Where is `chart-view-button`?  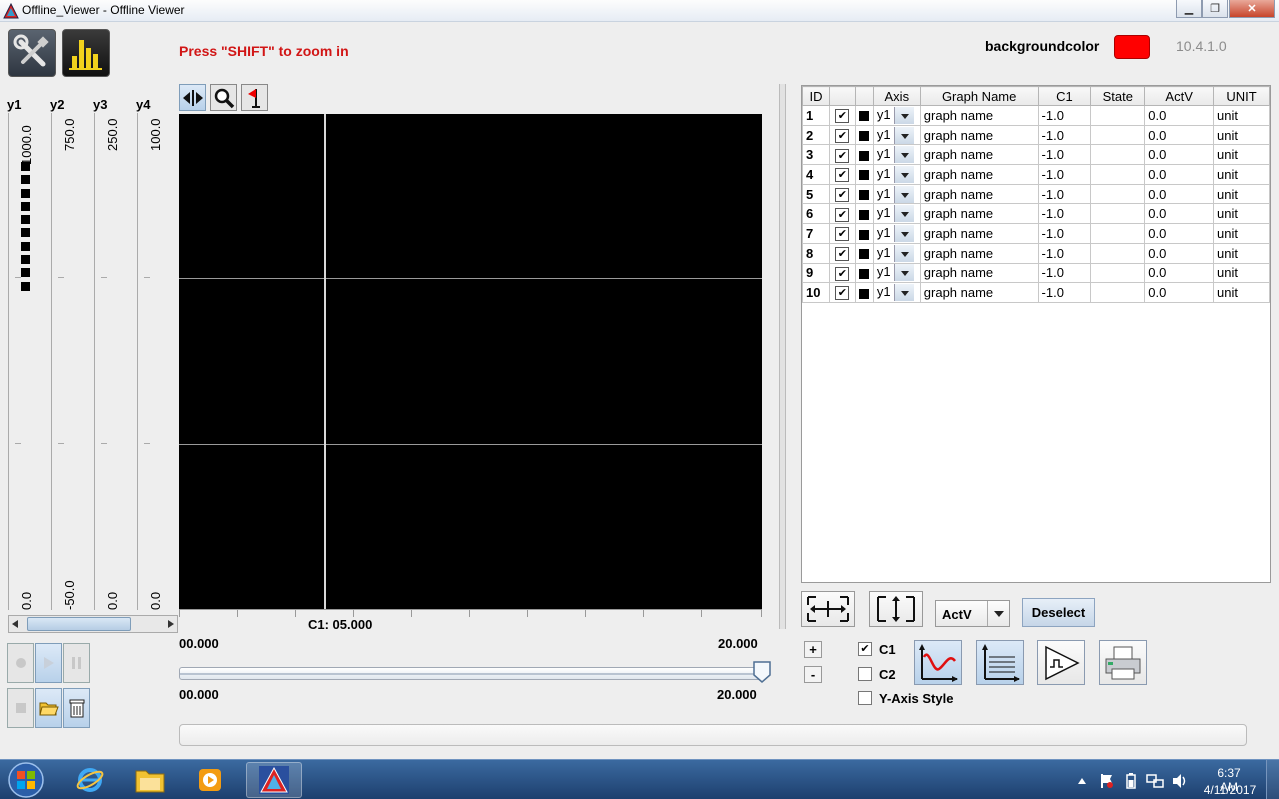
chart-view-button is located at coordinates (86, 53).